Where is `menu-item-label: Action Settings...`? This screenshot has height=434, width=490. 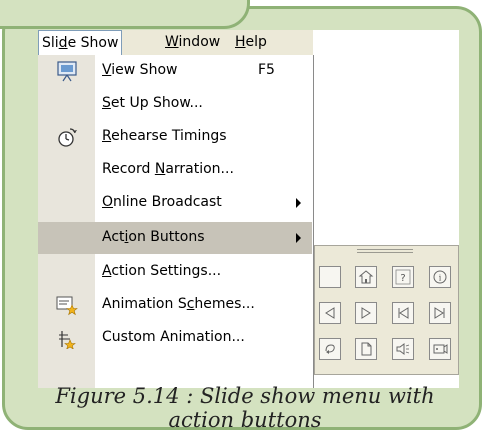
menu-item-label: Action Settings... is located at coordinates (162, 271).